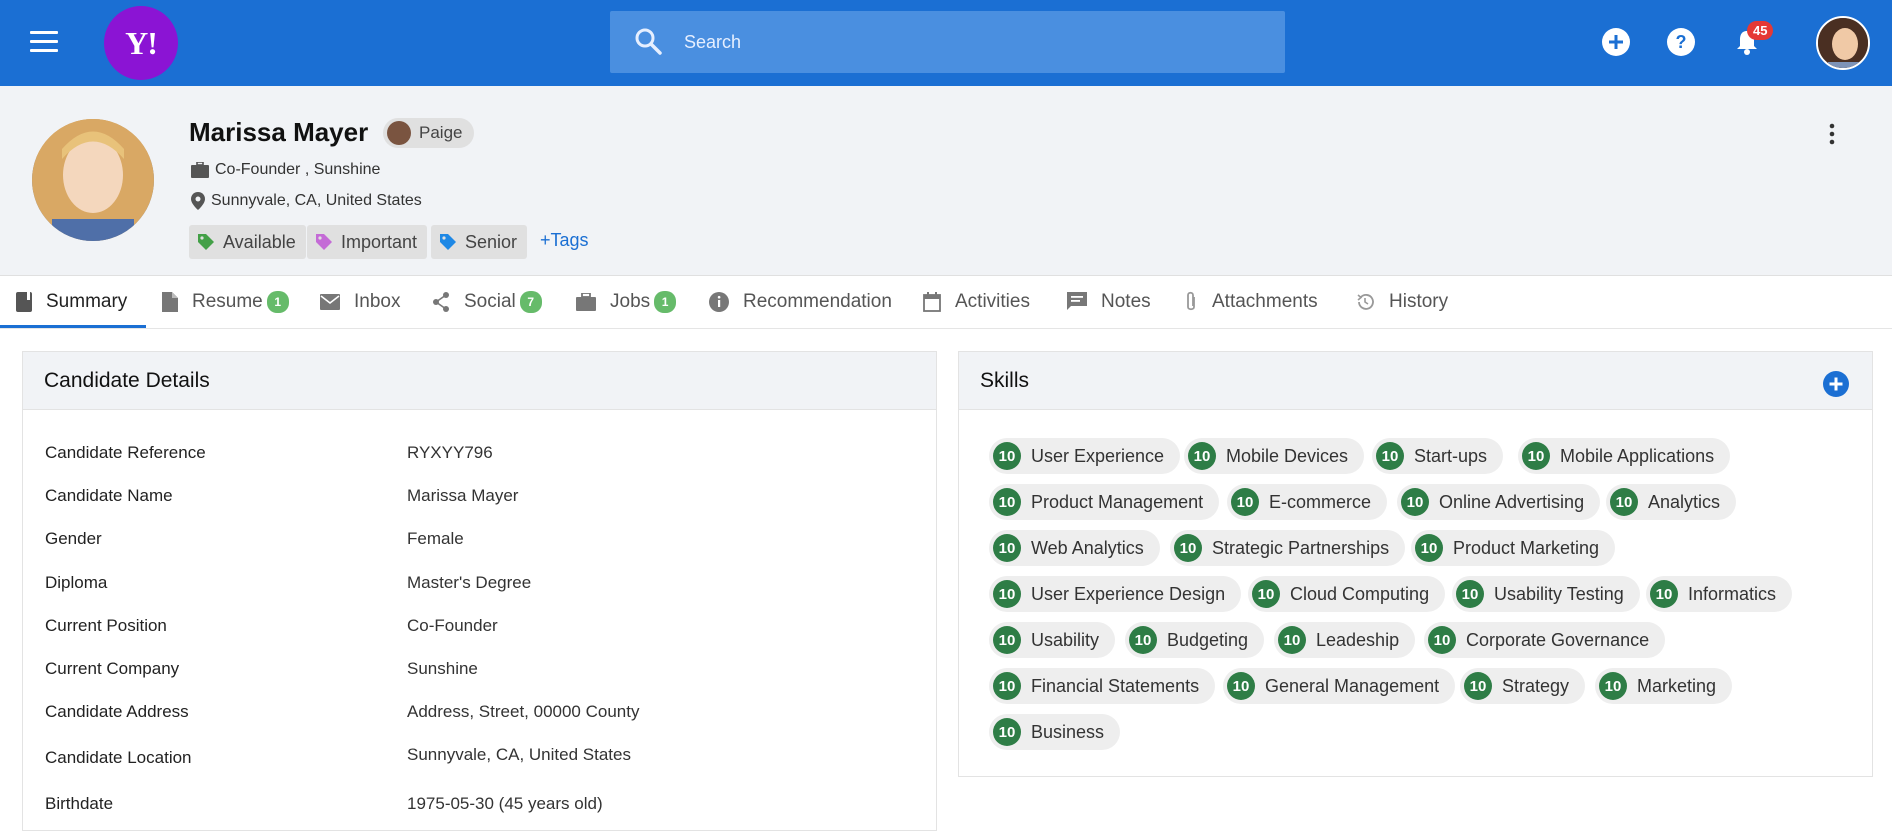  Describe the element at coordinates (45, 43) in the screenshot. I see `menu-icon` at that location.